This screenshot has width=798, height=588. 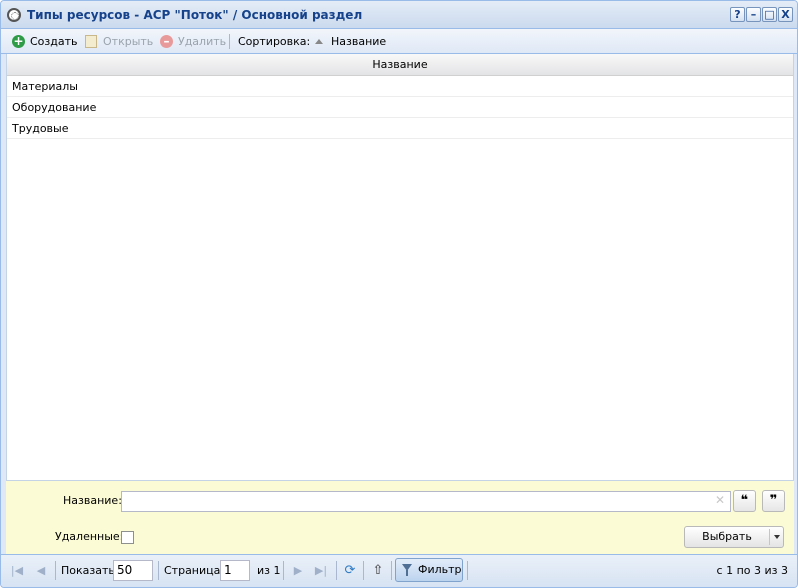 What do you see at coordinates (400, 86) in the screenshot?
I see `table-row: Материалы` at bounding box center [400, 86].